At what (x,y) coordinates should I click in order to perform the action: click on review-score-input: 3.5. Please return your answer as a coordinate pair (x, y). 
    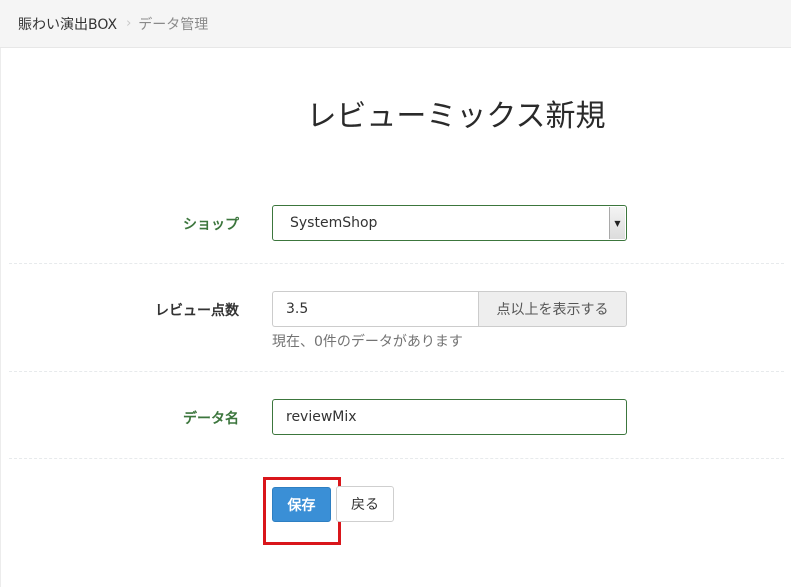
    Looking at the image, I should click on (375, 309).